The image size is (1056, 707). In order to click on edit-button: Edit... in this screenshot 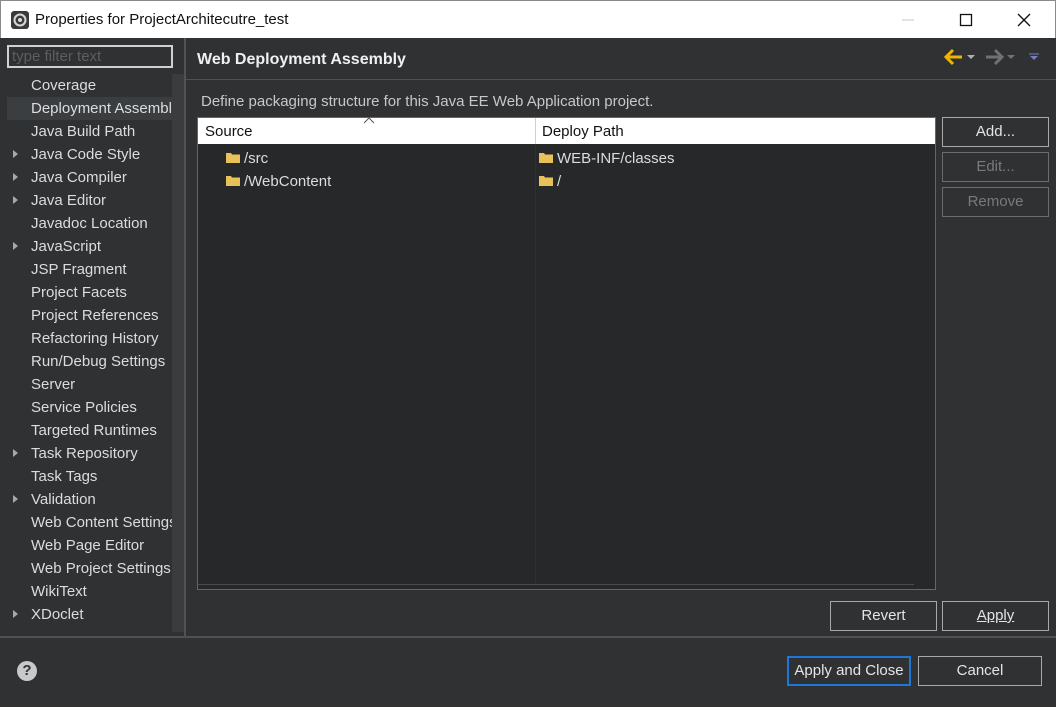, I will do `click(995, 167)`.